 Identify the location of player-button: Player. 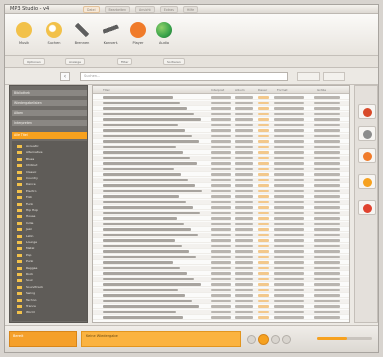
(138, 37).